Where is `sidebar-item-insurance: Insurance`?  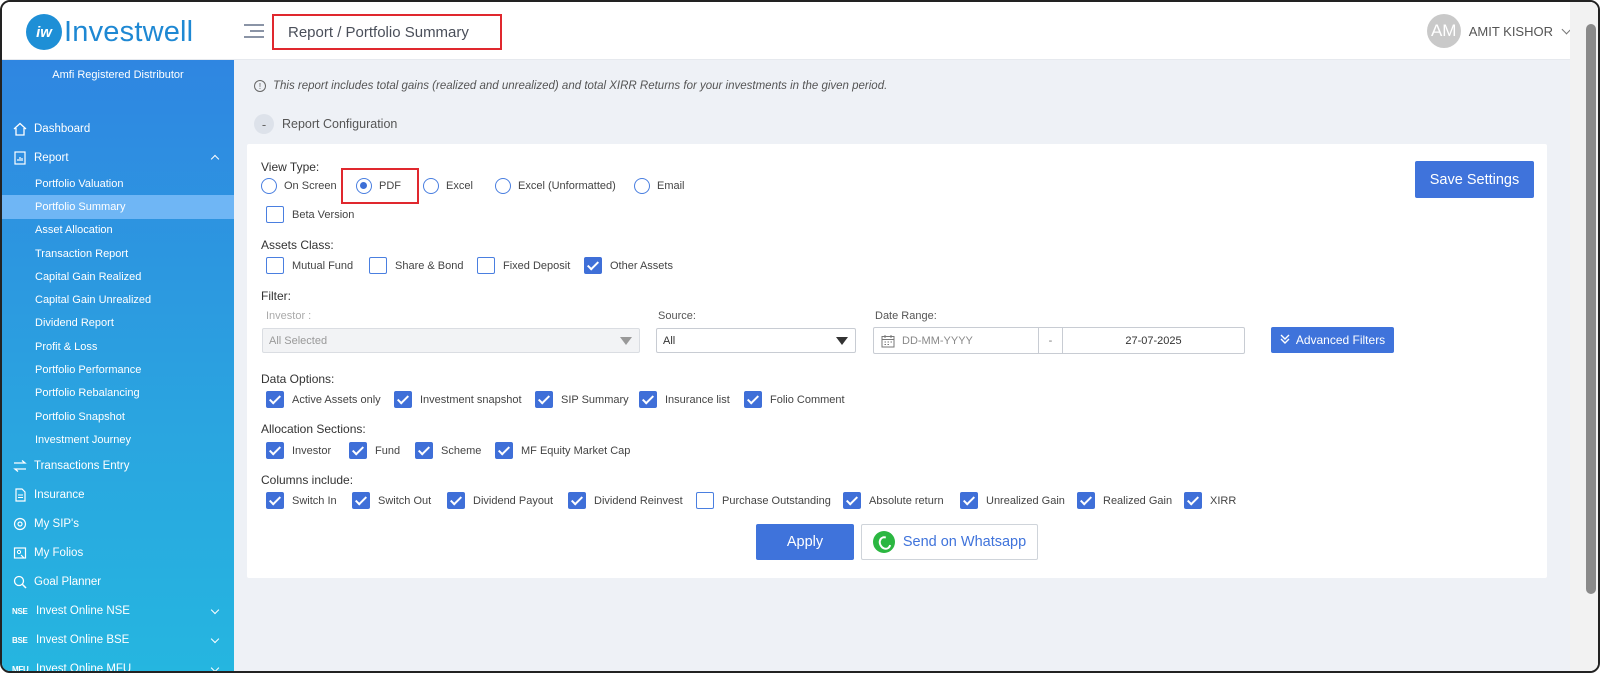
sidebar-item-insurance: Insurance is located at coordinates (118, 495).